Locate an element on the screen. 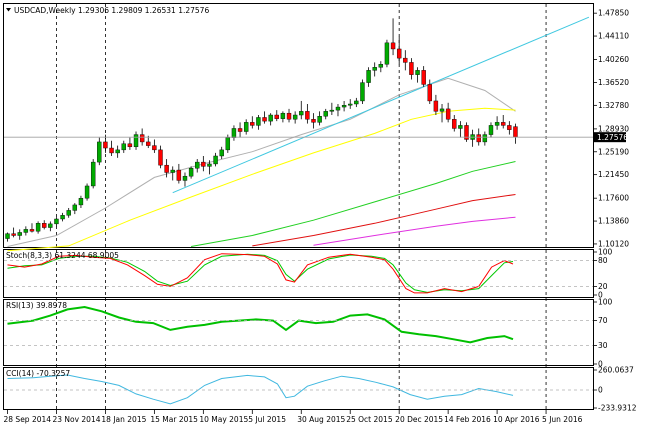 The height and width of the screenshot is (429, 645). cci-line is located at coordinates (260, 389).